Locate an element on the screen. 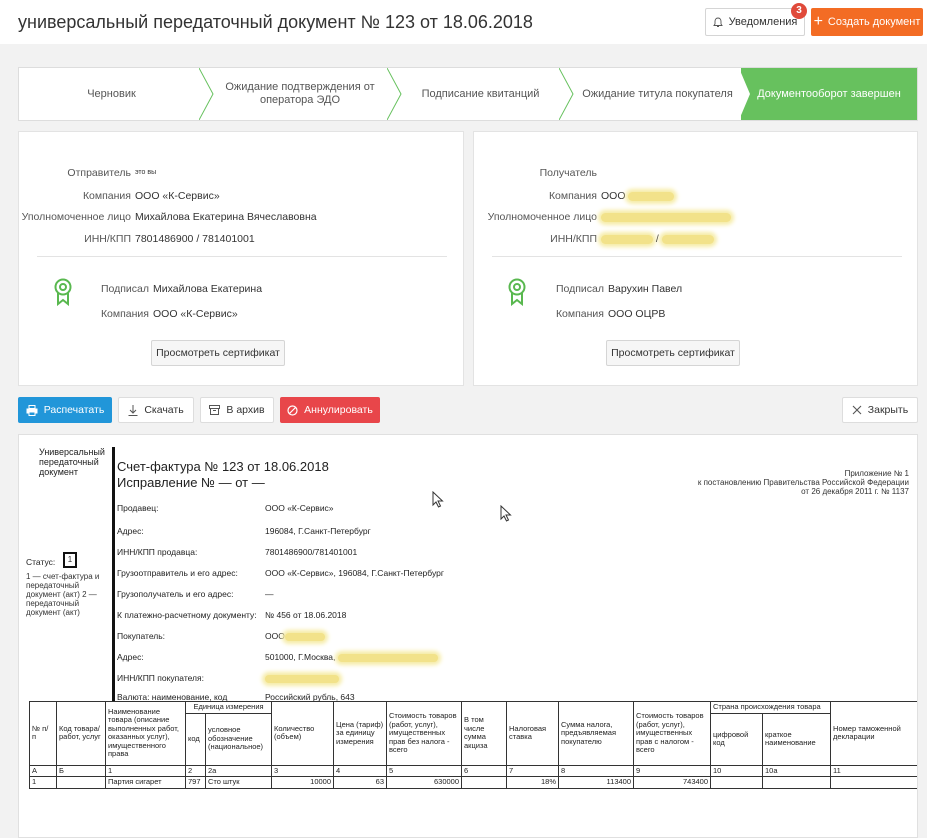 The height and width of the screenshot is (838, 927). table-cell: 10000 is located at coordinates (303, 782).